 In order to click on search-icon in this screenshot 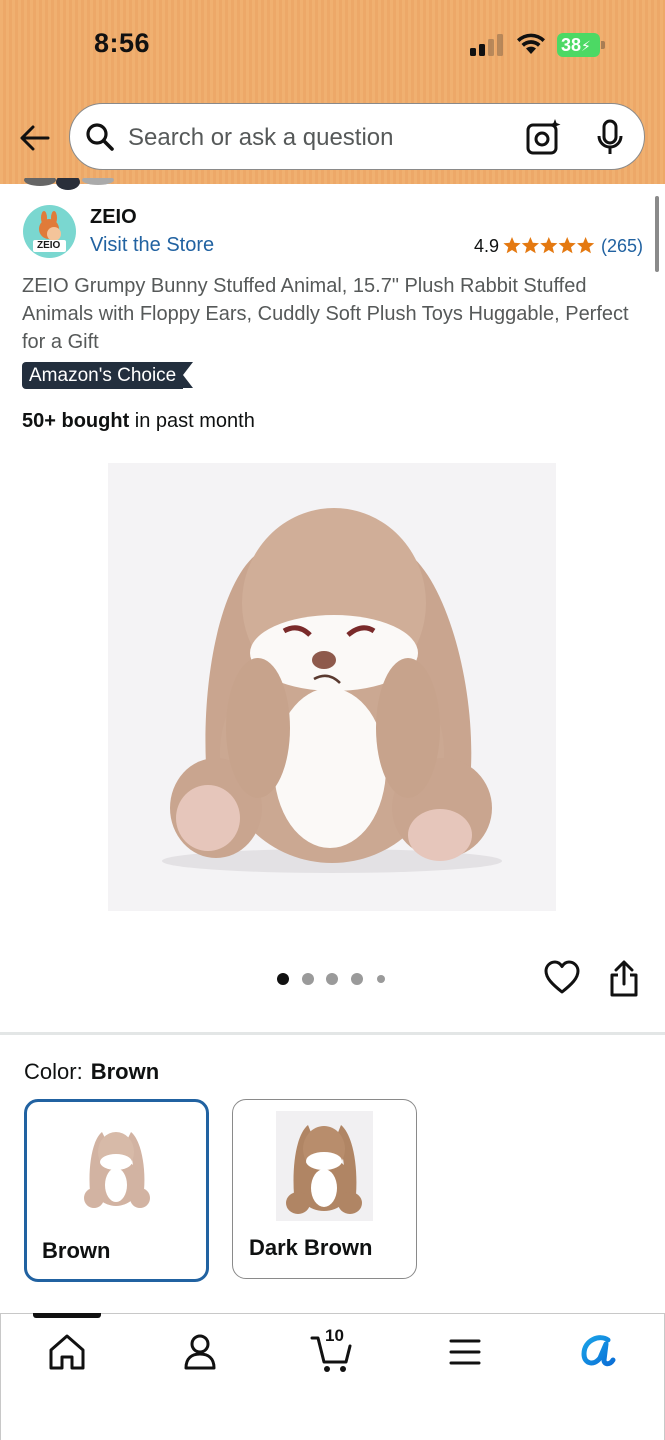, I will do `click(100, 137)`.